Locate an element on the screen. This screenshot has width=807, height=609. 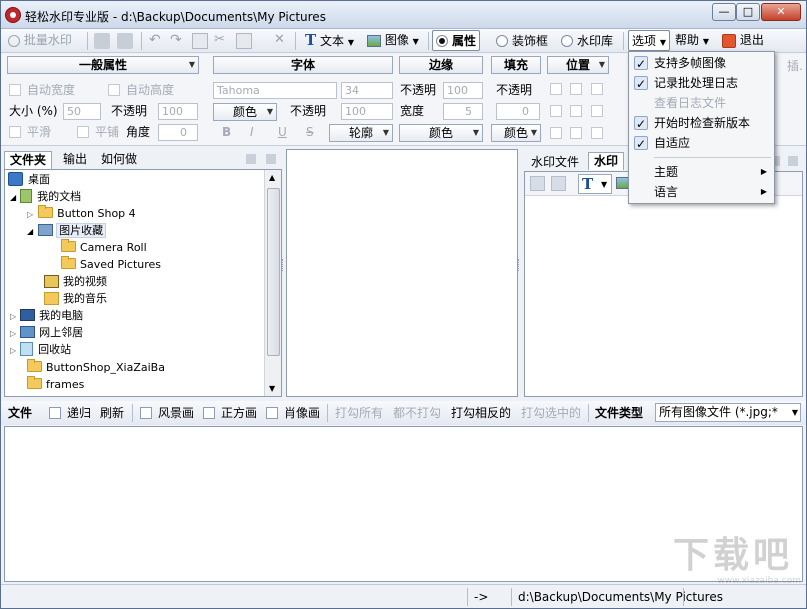
menu-item-view-log: 查看日志文件 is located at coordinates (701, 103).